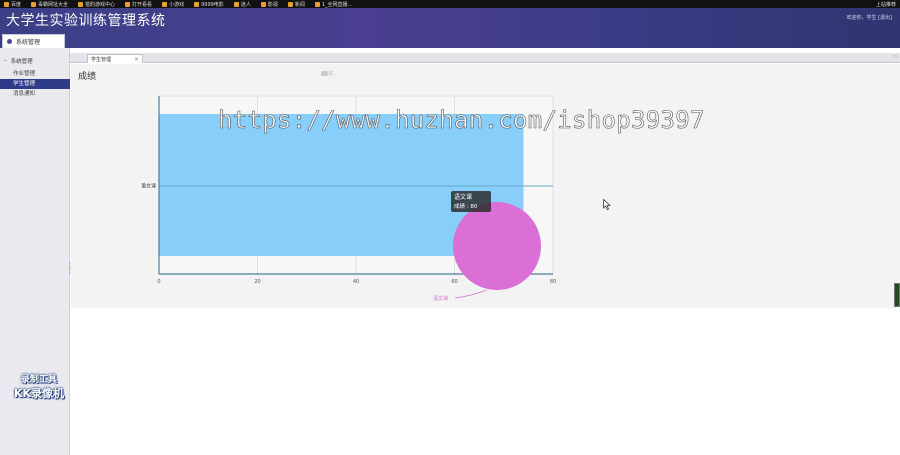 The width and height of the screenshot is (900, 455). I want to click on sidebar-item-students: 学生管理, so click(35, 84).